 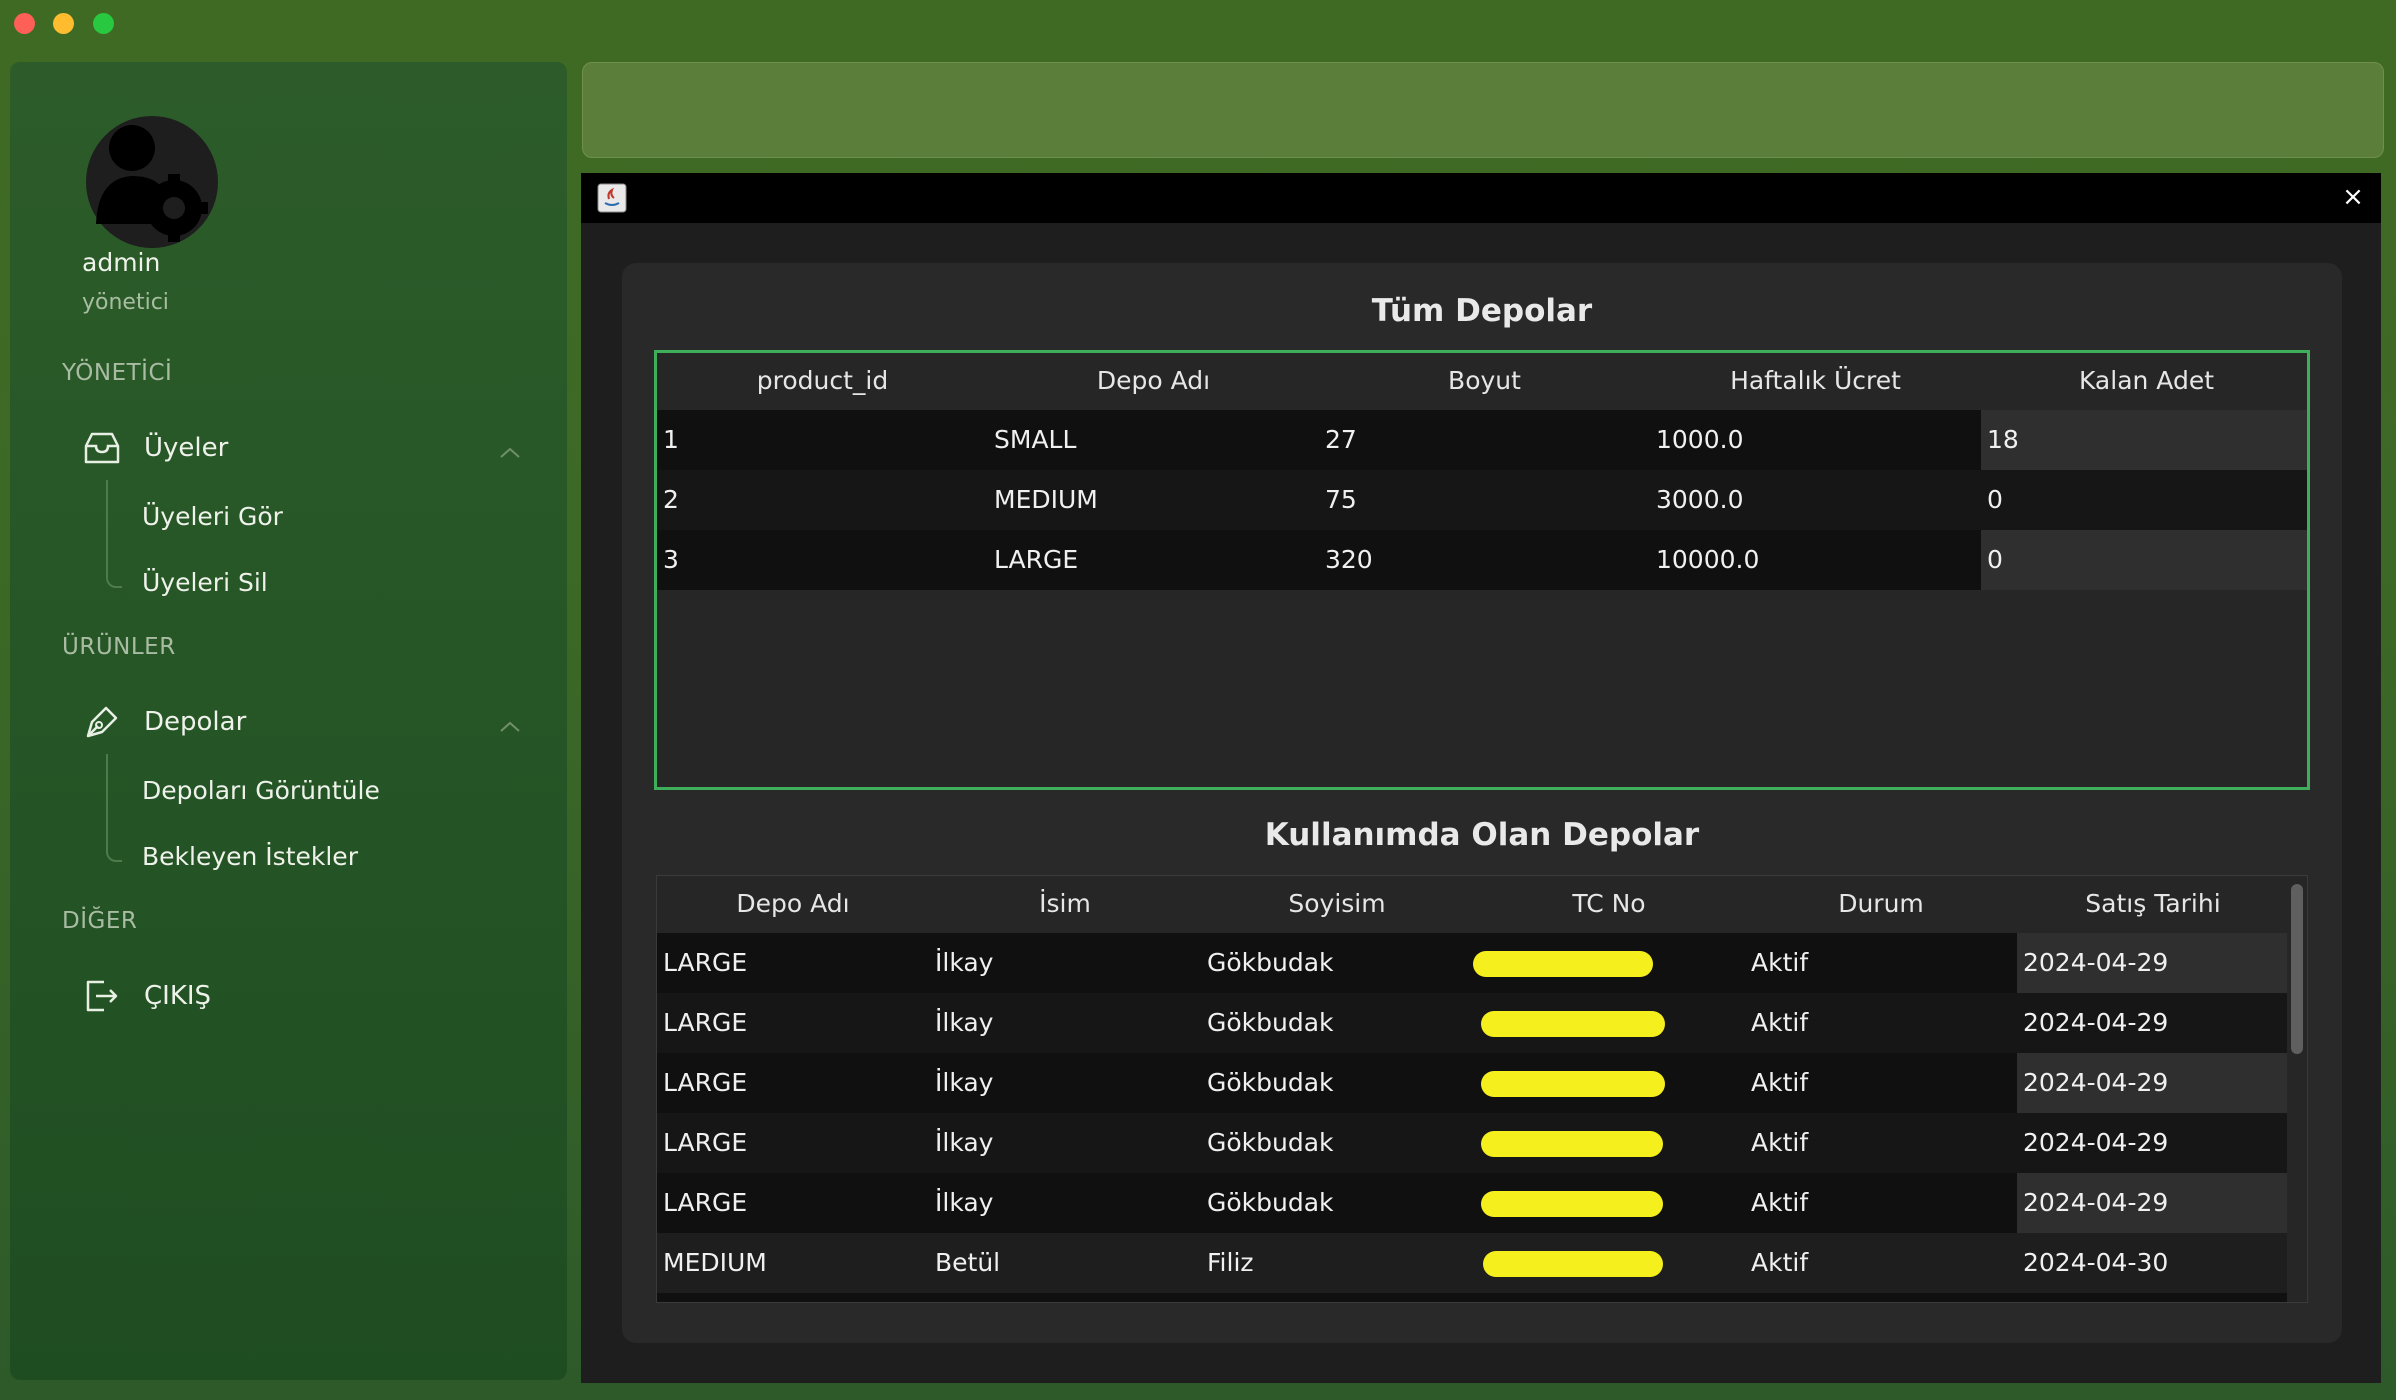 I want to click on pen-icon, so click(x=102, y=722).